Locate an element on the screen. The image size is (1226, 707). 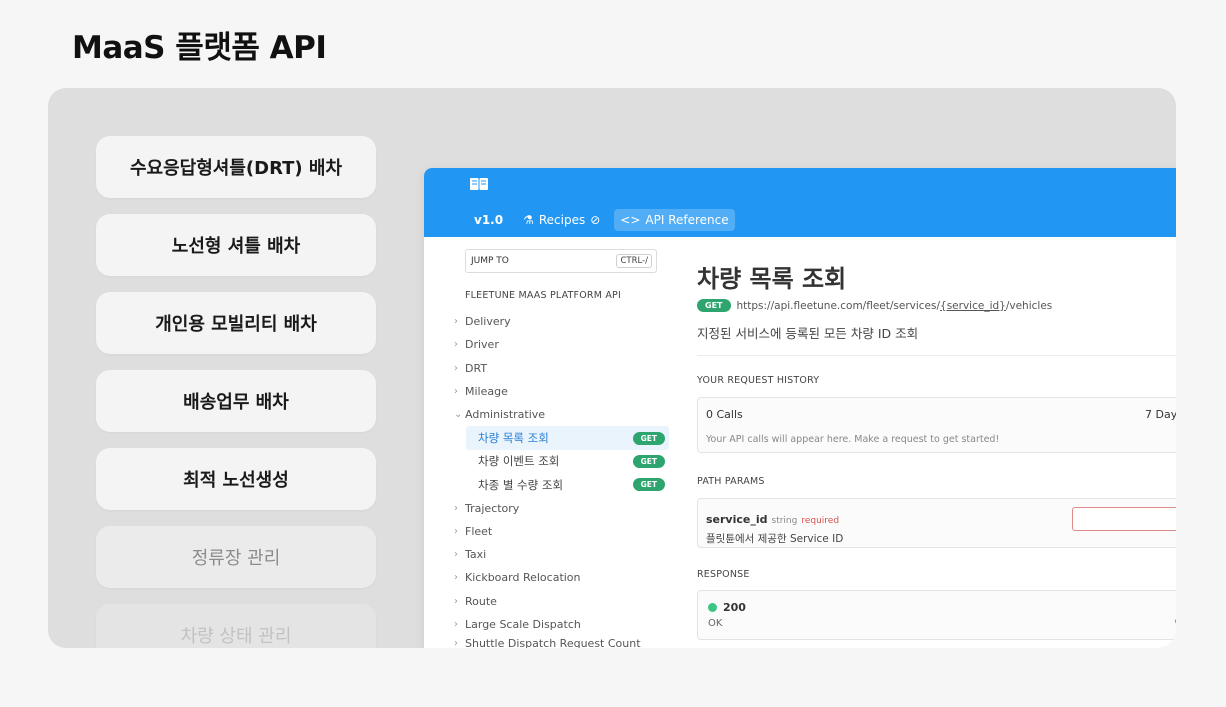
sidebar-item-label: Large Scale Dispatch is located at coordinates (523, 624).